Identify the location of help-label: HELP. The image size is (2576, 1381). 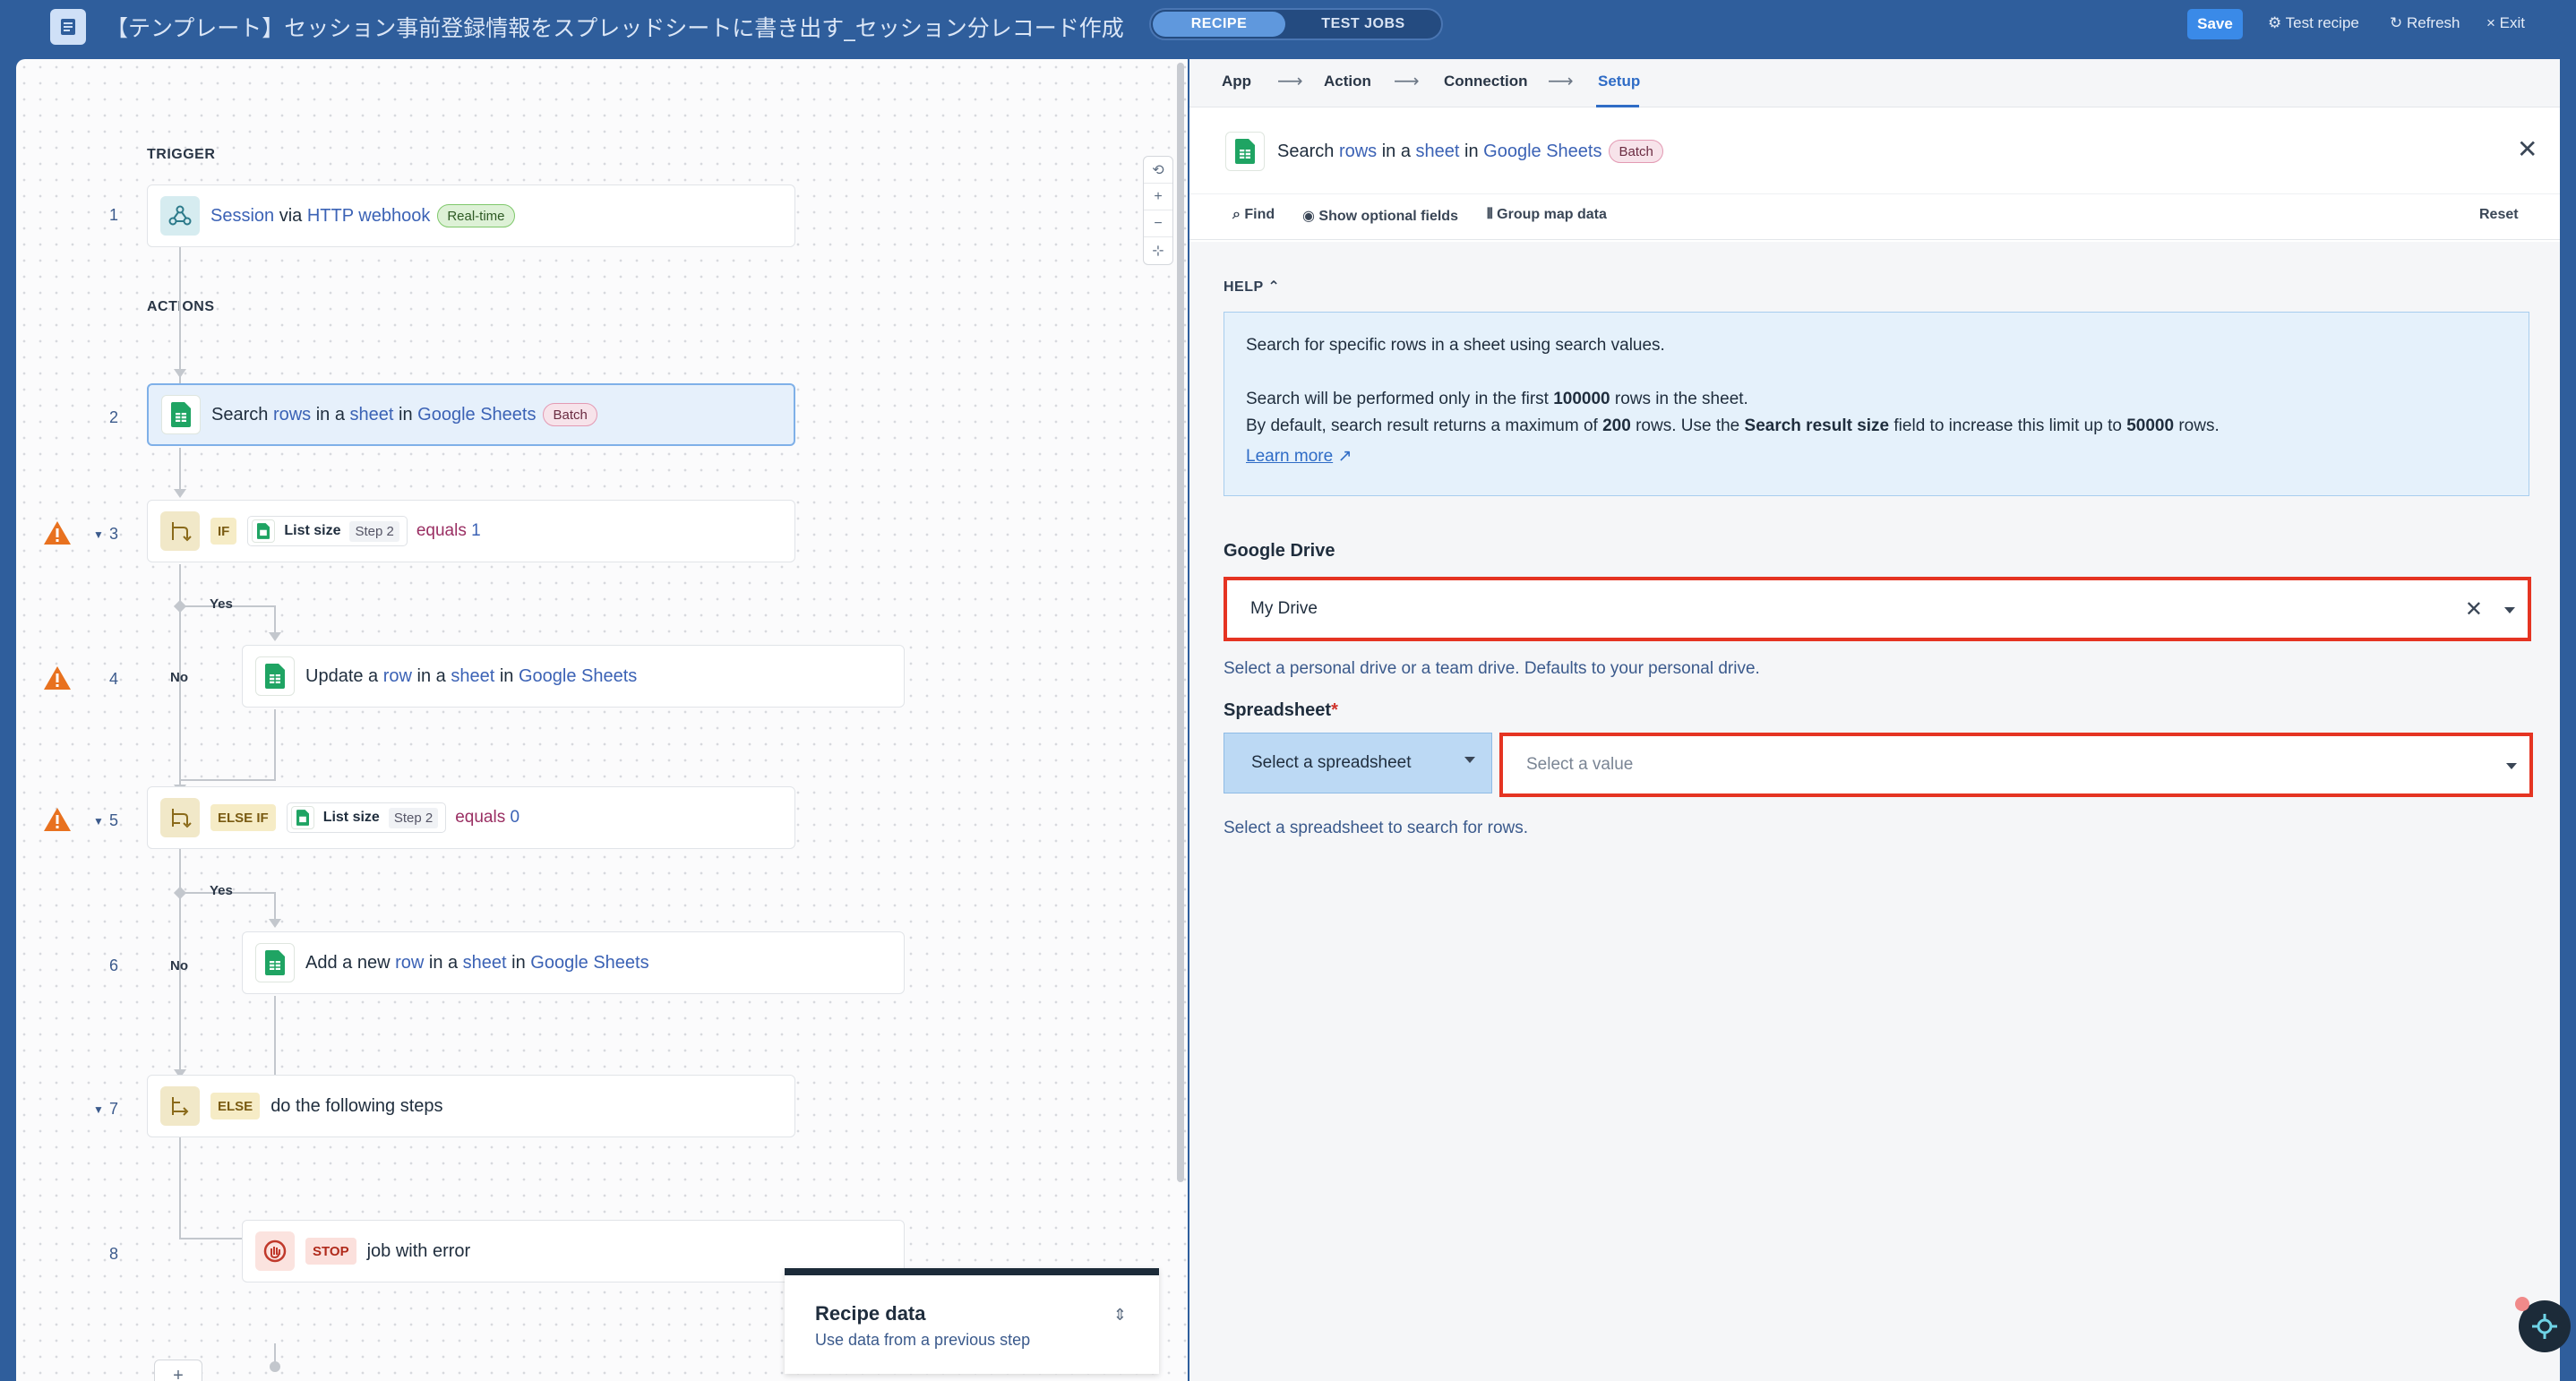
(1244, 287).